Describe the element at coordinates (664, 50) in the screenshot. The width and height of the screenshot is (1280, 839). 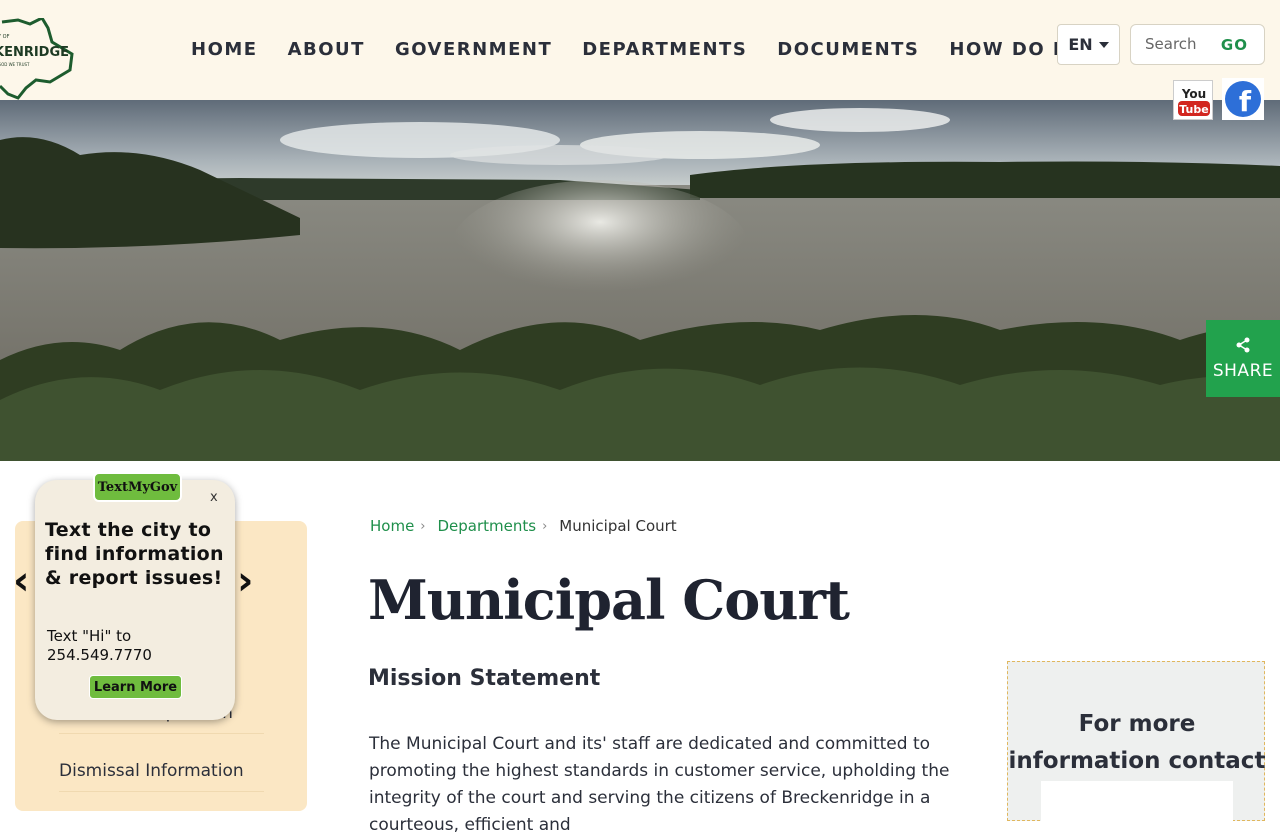
I see `nav-departments: DEPARTMENTS` at that location.